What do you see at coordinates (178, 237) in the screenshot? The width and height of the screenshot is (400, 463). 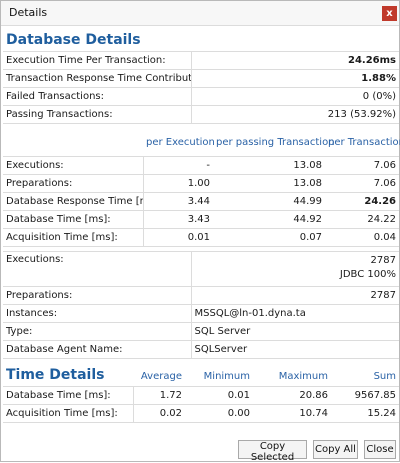 I see `metric-value: 0.01` at bounding box center [178, 237].